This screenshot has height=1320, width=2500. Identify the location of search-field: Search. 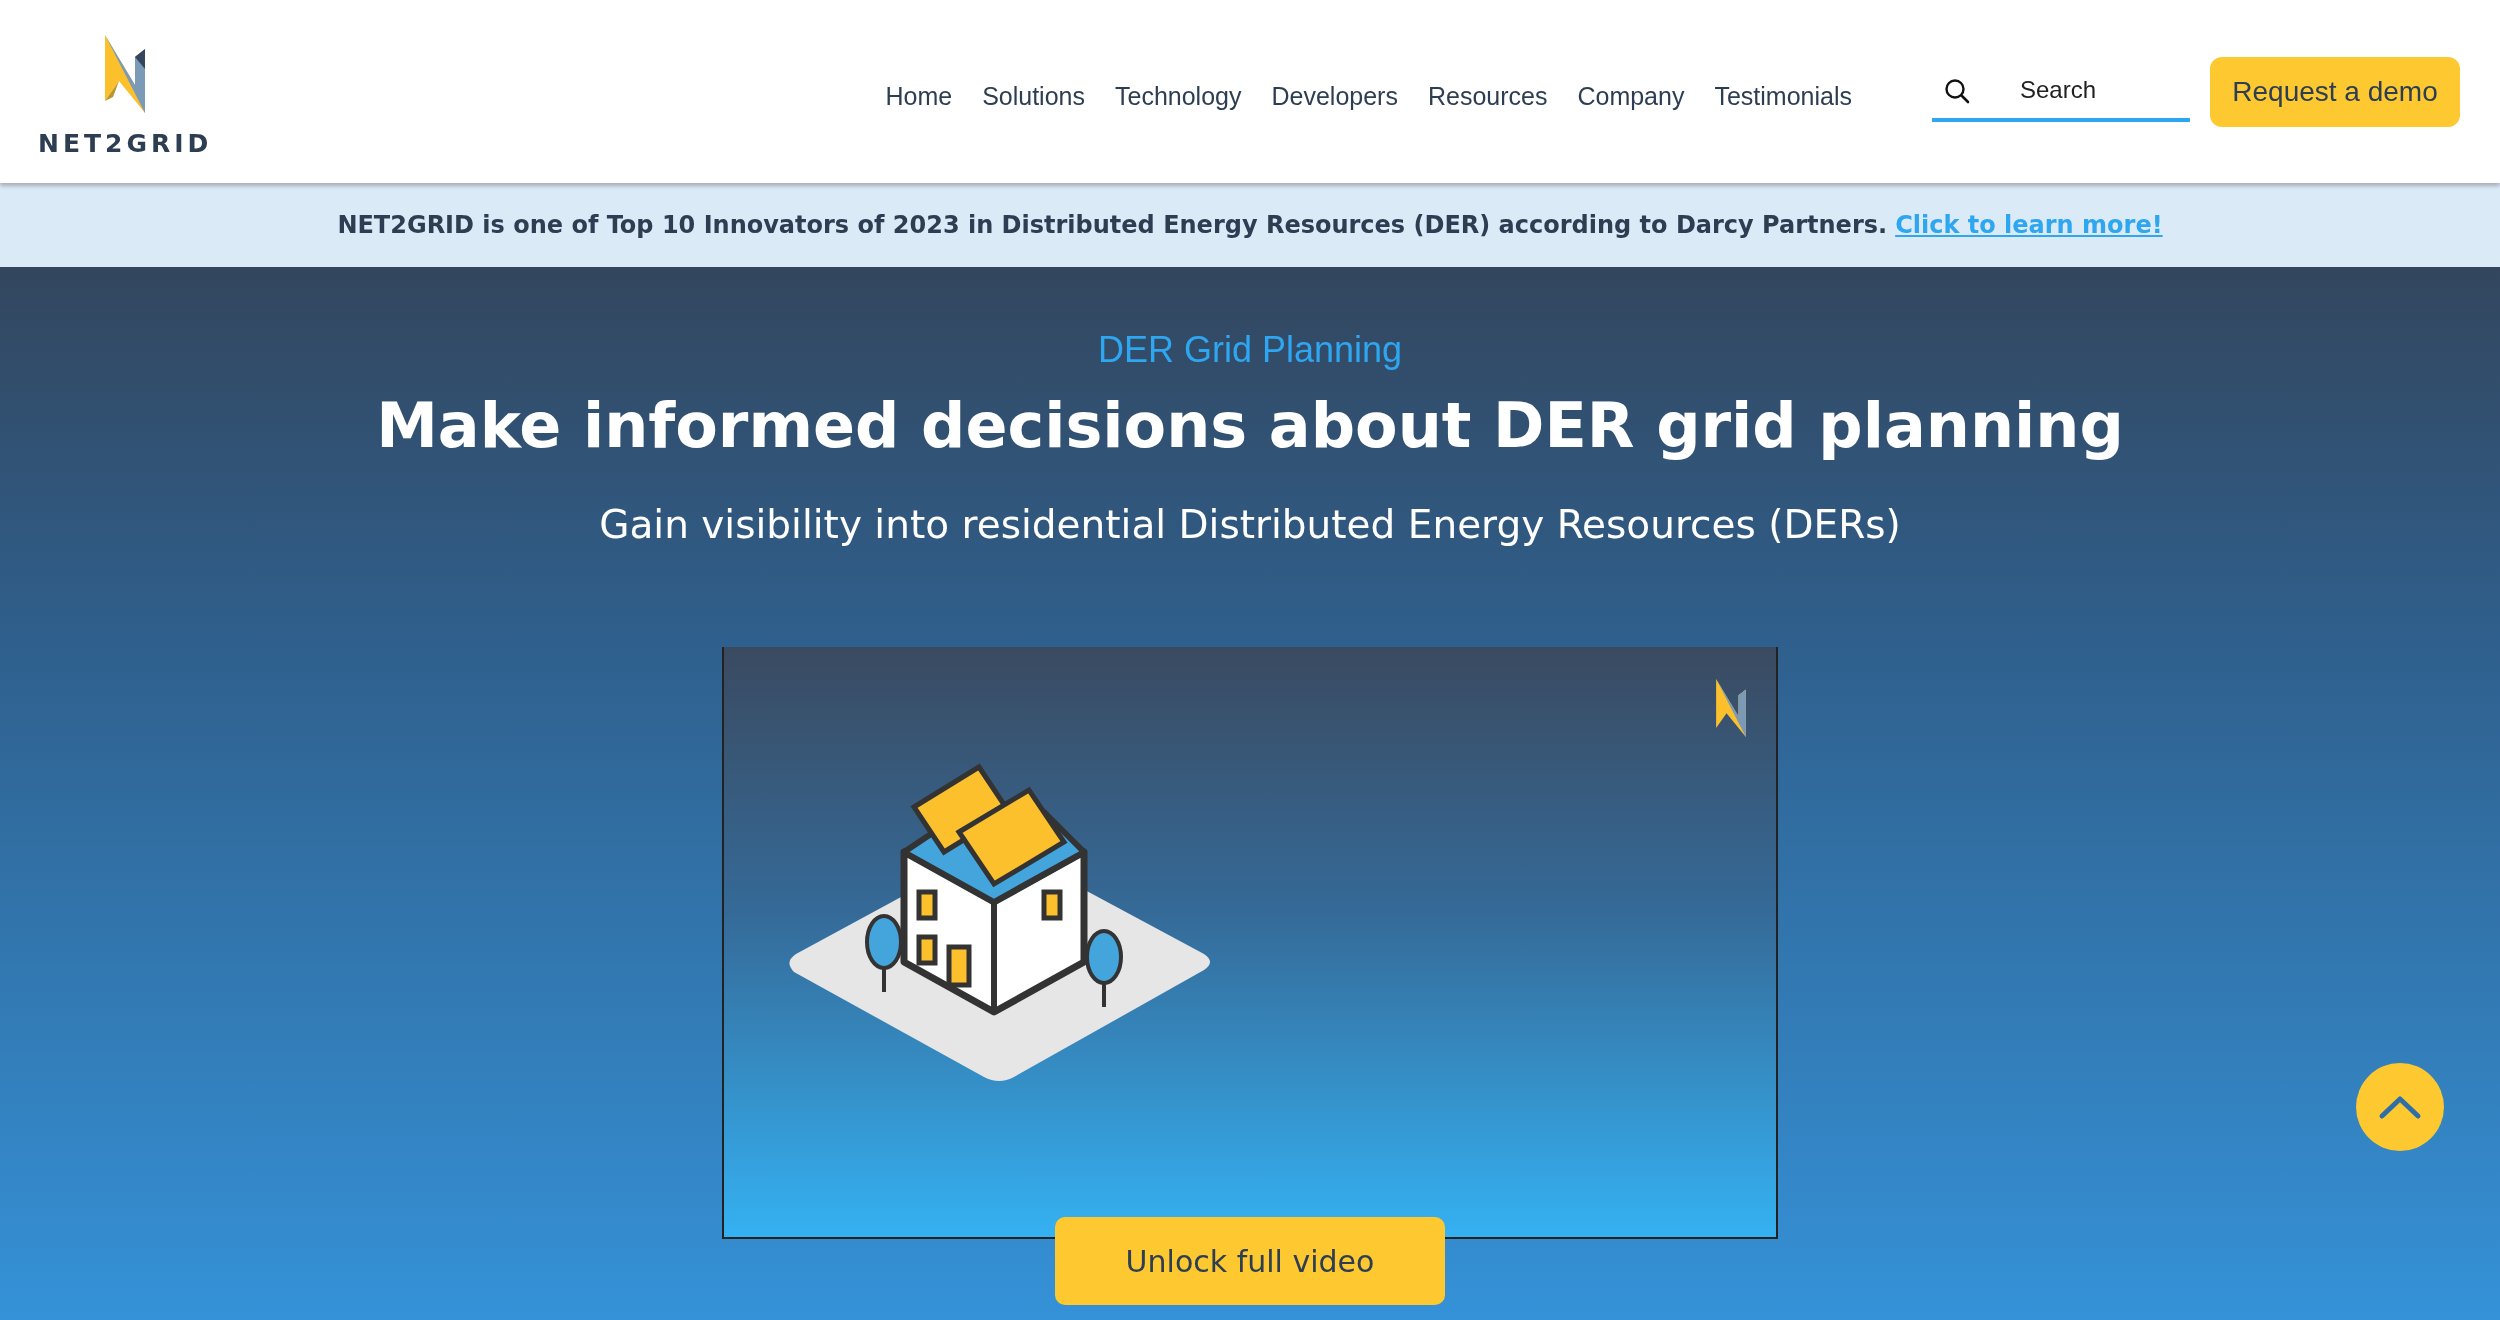
(2061, 91).